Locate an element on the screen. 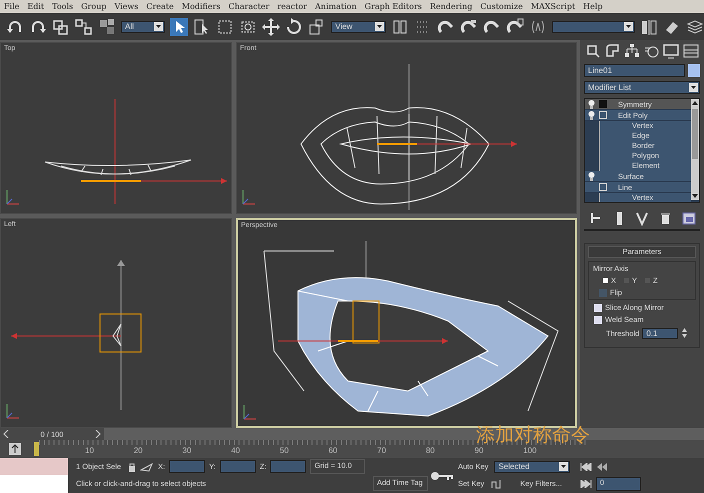 The image size is (704, 493). layers-icon is located at coordinates (695, 27).